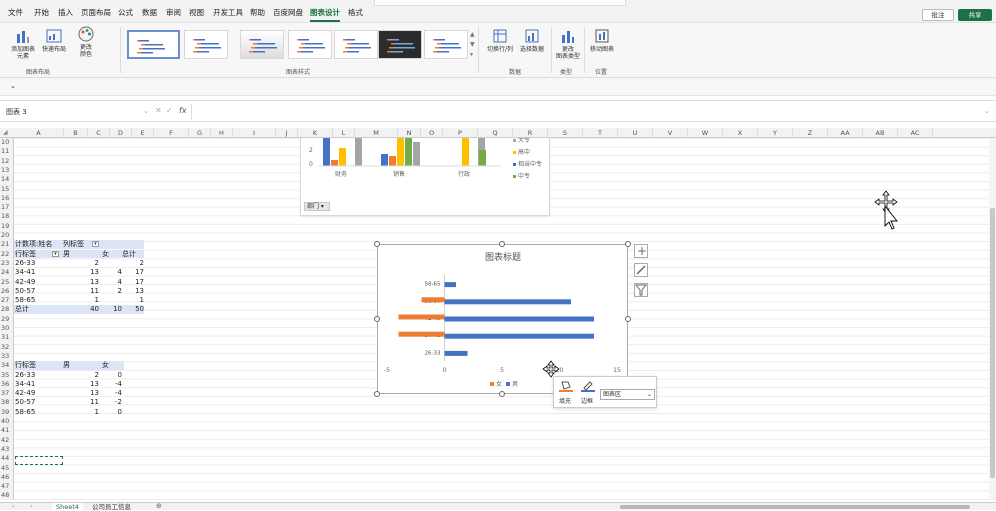 The width and height of the screenshot is (996, 511). I want to click on row-header-42: 42, so click(7, 440).